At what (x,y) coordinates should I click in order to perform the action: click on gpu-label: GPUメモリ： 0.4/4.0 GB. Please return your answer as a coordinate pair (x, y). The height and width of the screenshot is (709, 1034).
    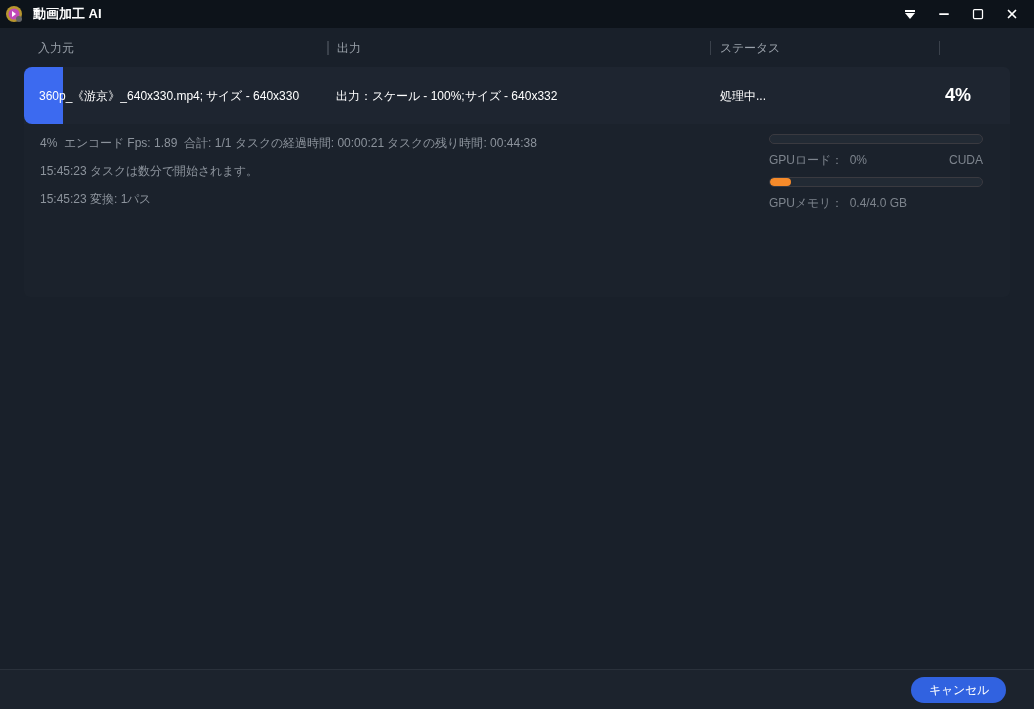
    Looking at the image, I should click on (838, 203).